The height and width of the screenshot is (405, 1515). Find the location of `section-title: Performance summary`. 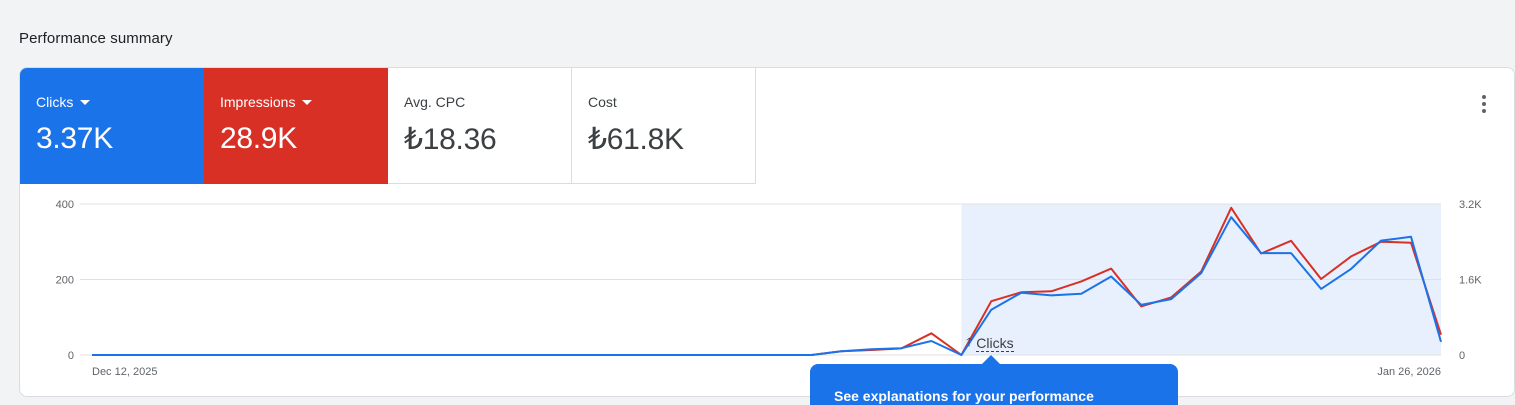

section-title: Performance summary is located at coordinates (96, 38).